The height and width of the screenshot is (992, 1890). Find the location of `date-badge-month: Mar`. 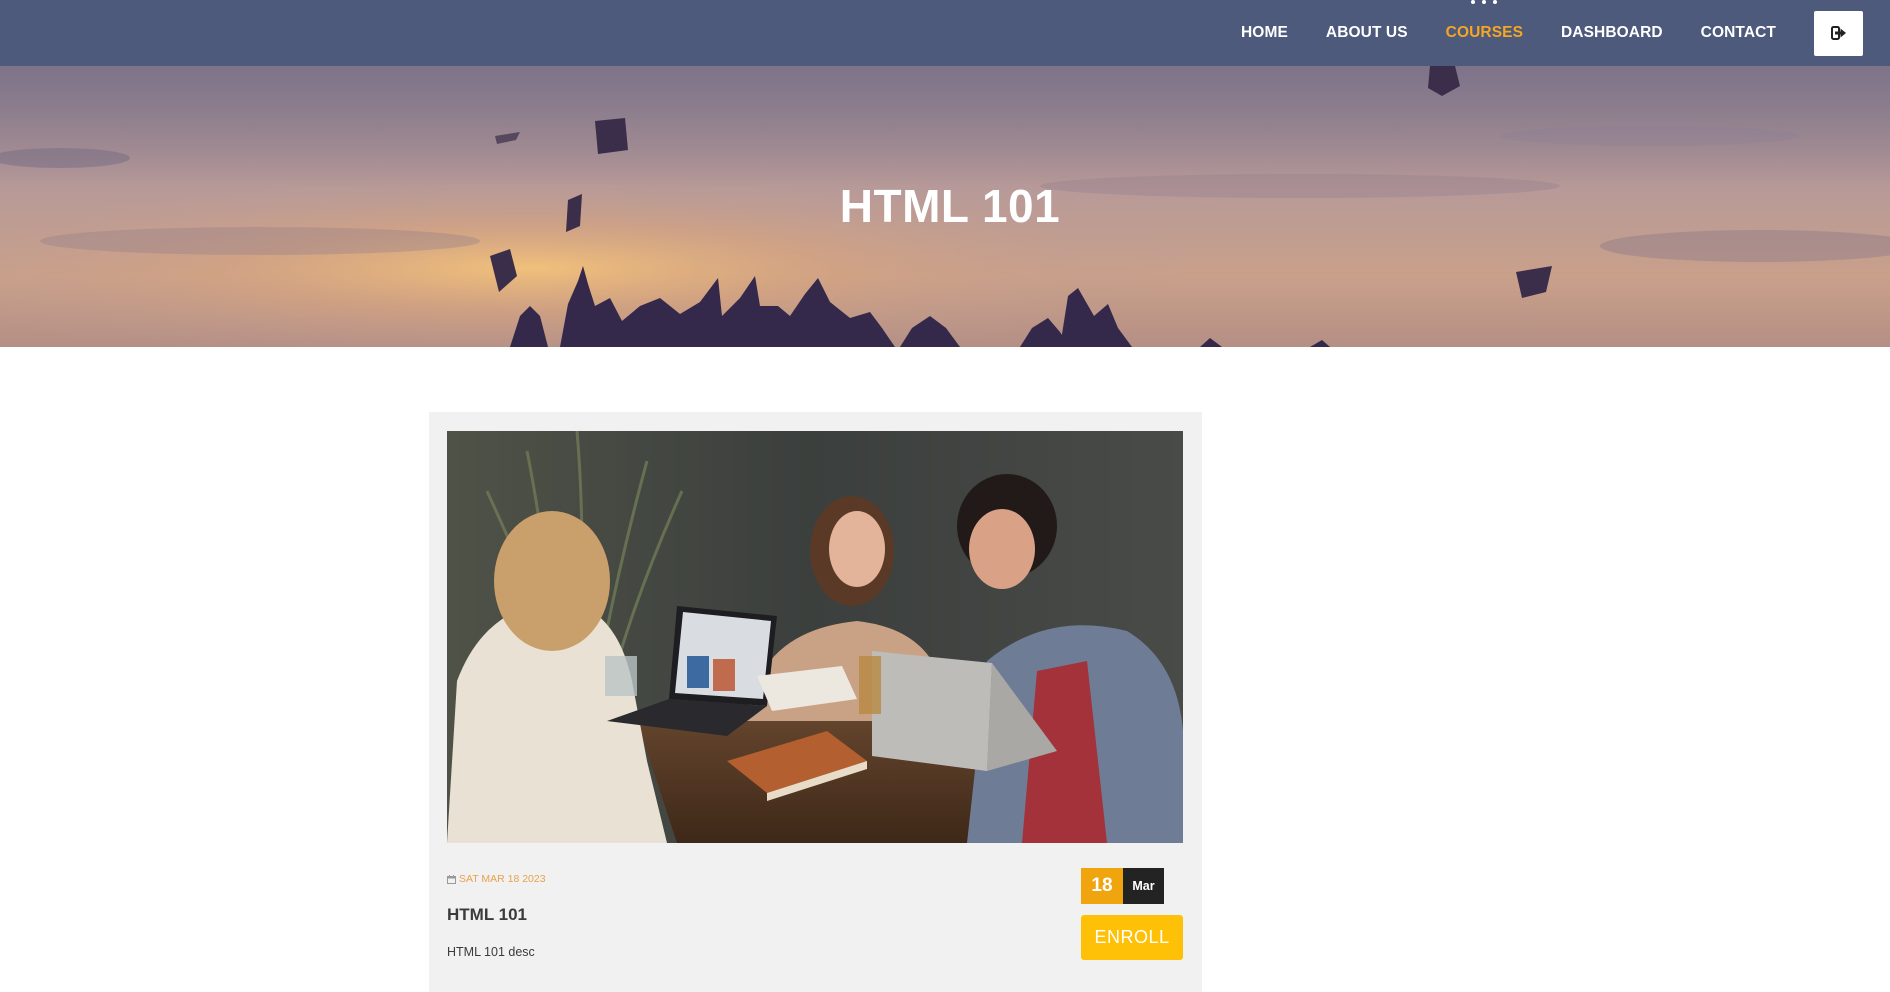

date-badge-month: Mar is located at coordinates (1143, 886).